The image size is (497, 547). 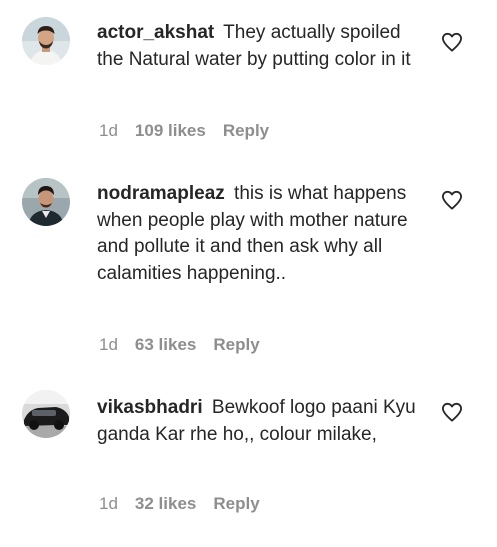 What do you see at coordinates (155, 32) in the screenshot?
I see `comment-username: actor_akshat` at bounding box center [155, 32].